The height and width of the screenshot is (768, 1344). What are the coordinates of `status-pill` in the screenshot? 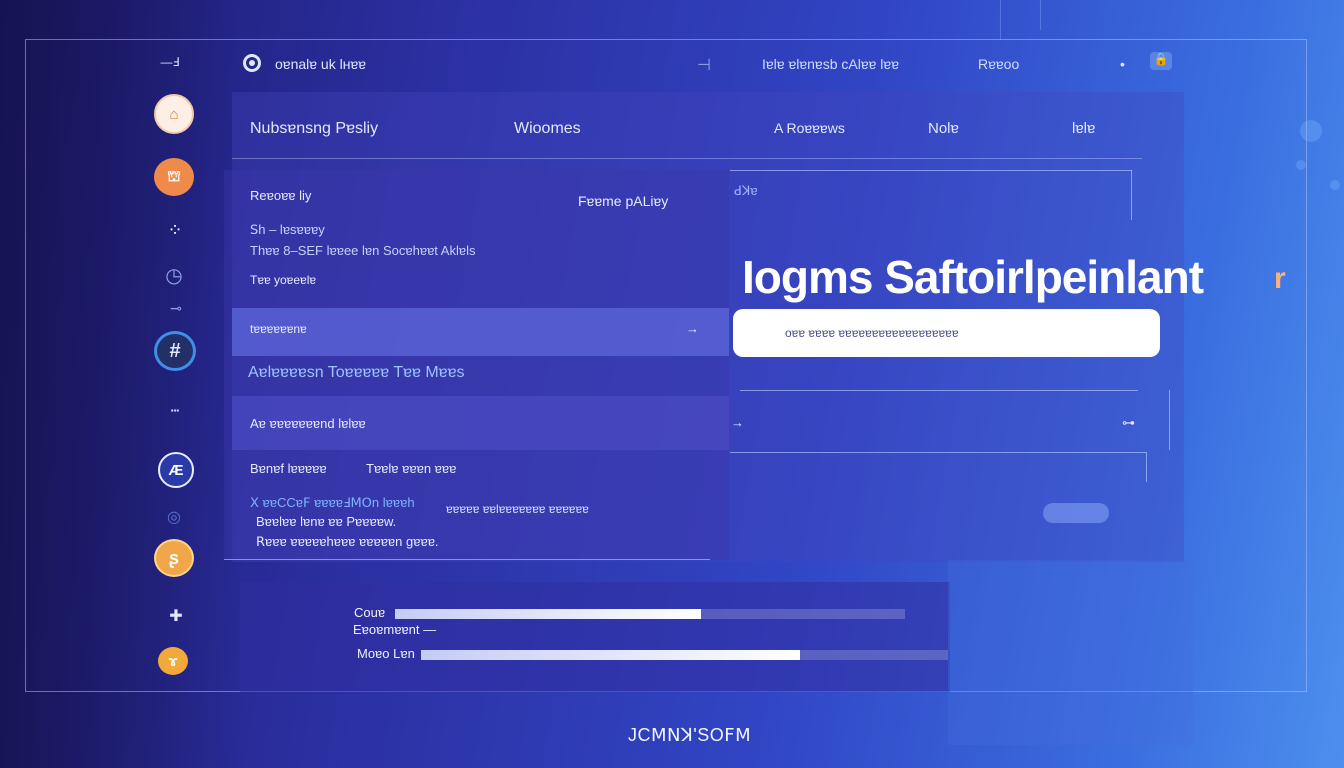 It's located at (1076, 513).